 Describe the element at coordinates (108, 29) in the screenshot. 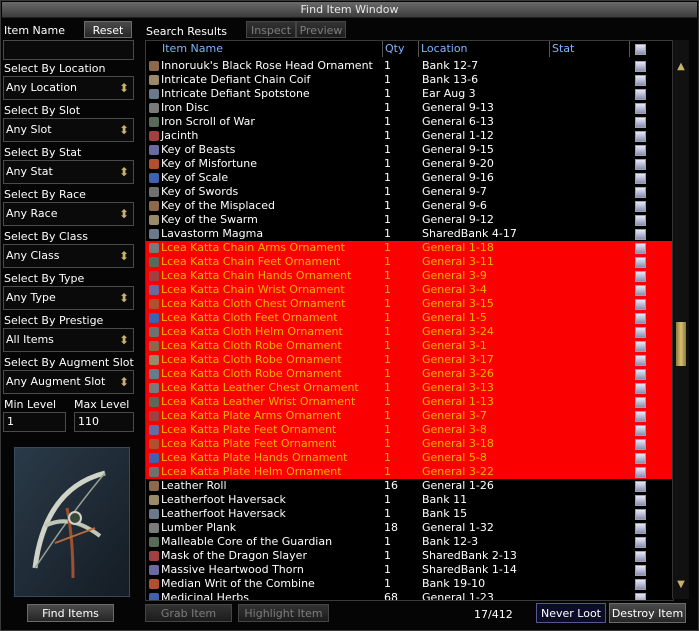

I see `reset-button: Reset` at that location.